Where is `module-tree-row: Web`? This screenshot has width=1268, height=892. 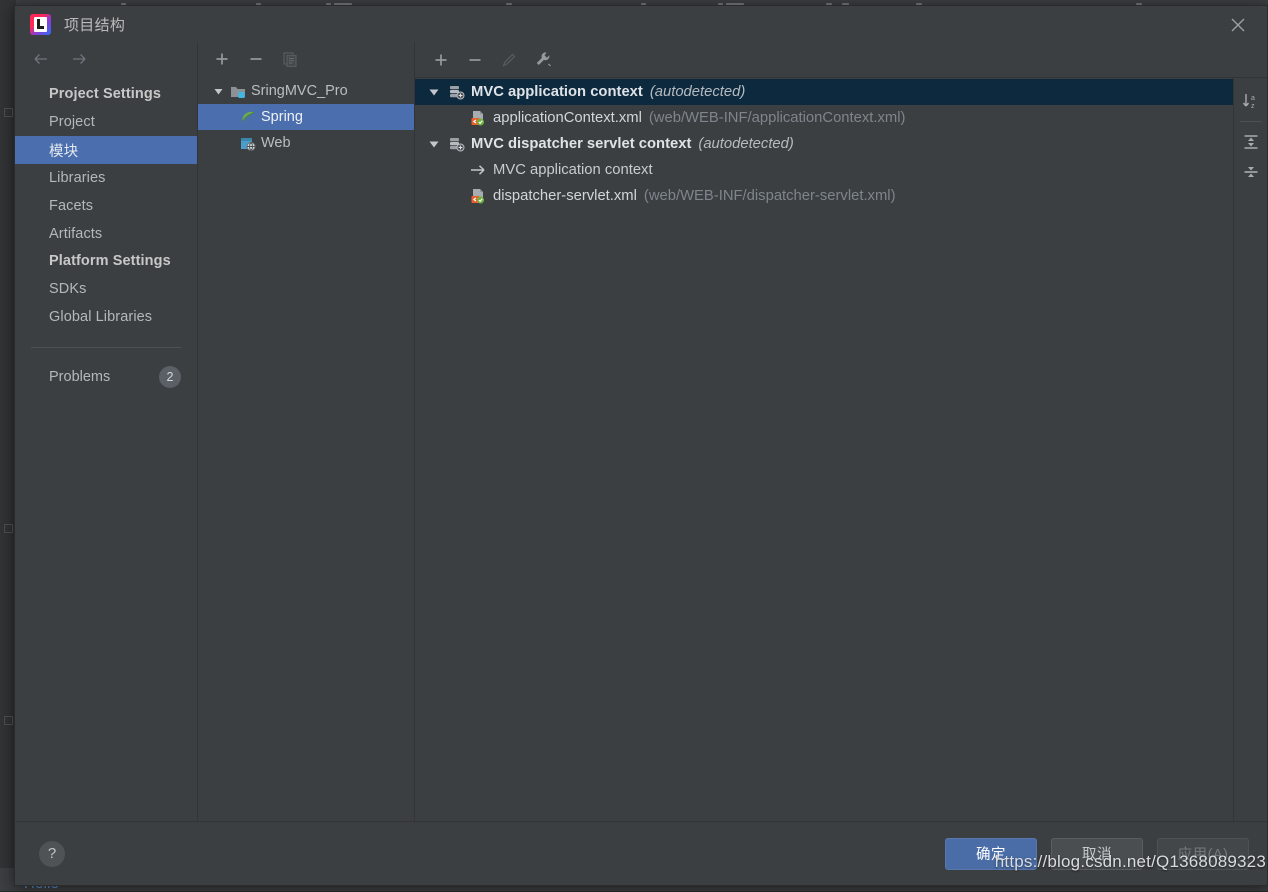
module-tree-row: Web is located at coordinates (306, 143).